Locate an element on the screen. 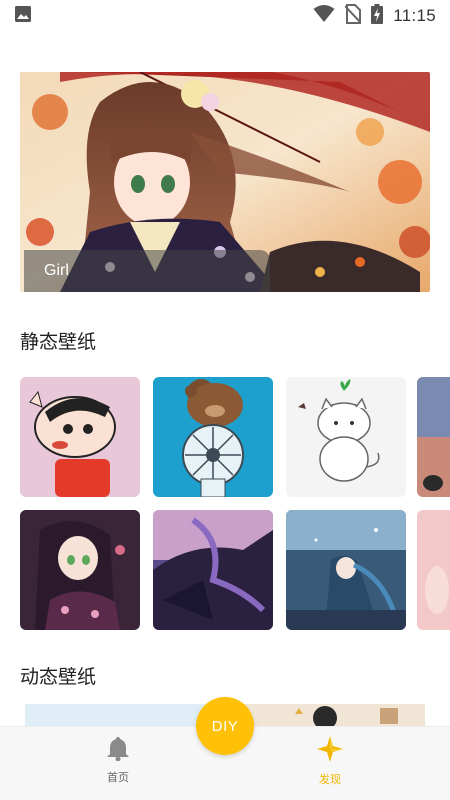  blue-hair-girl-wallpaper is located at coordinates (346, 570).